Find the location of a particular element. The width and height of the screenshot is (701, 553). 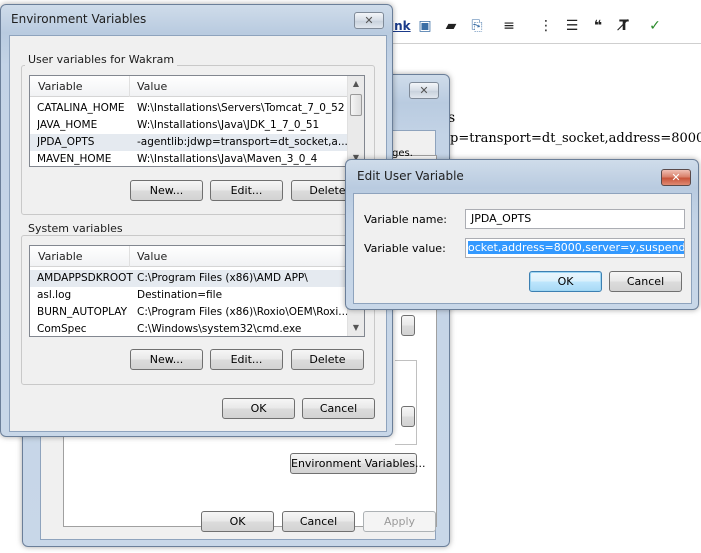

image-icon: ▣ is located at coordinates (425, 26).